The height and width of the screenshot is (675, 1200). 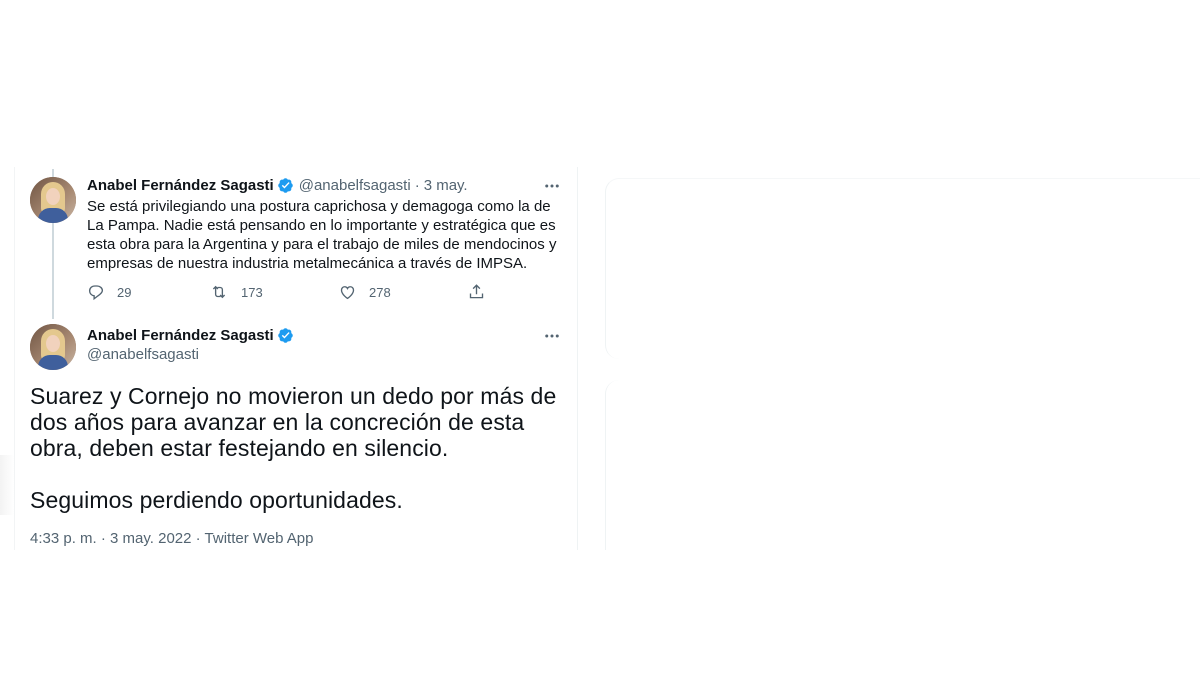 I want to click on tweet-paragraph: Seguimos perdiendo oportunidades., so click(x=216, y=500).